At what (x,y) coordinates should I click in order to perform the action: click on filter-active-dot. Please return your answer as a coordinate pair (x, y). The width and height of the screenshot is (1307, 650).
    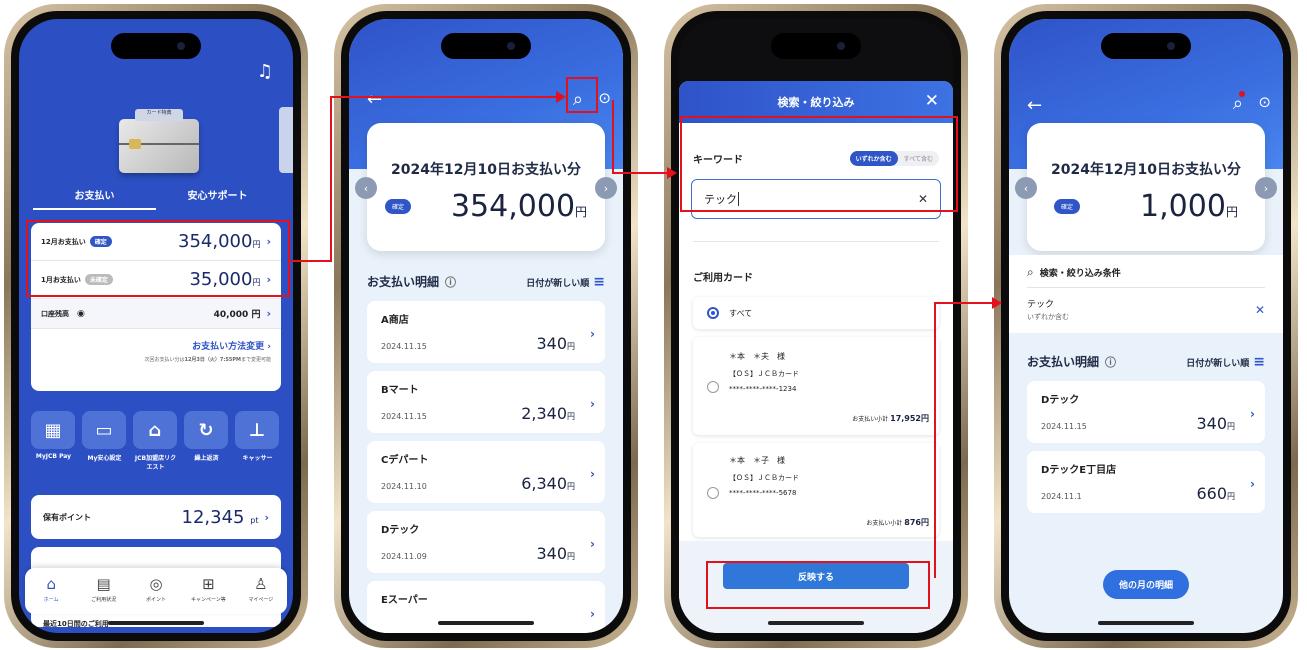
    Looking at the image, I should click on (1242, 94).